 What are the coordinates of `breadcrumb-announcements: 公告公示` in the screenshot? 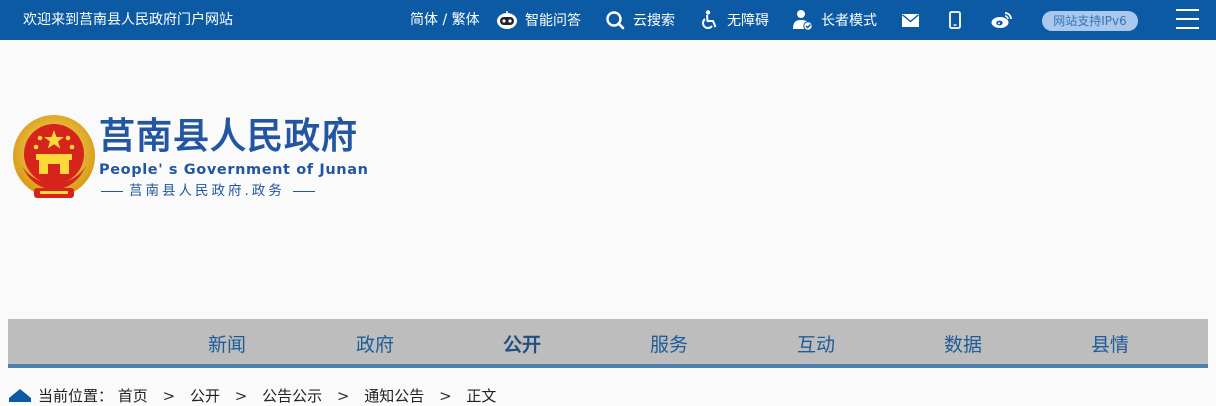 It's located at (292, 396).